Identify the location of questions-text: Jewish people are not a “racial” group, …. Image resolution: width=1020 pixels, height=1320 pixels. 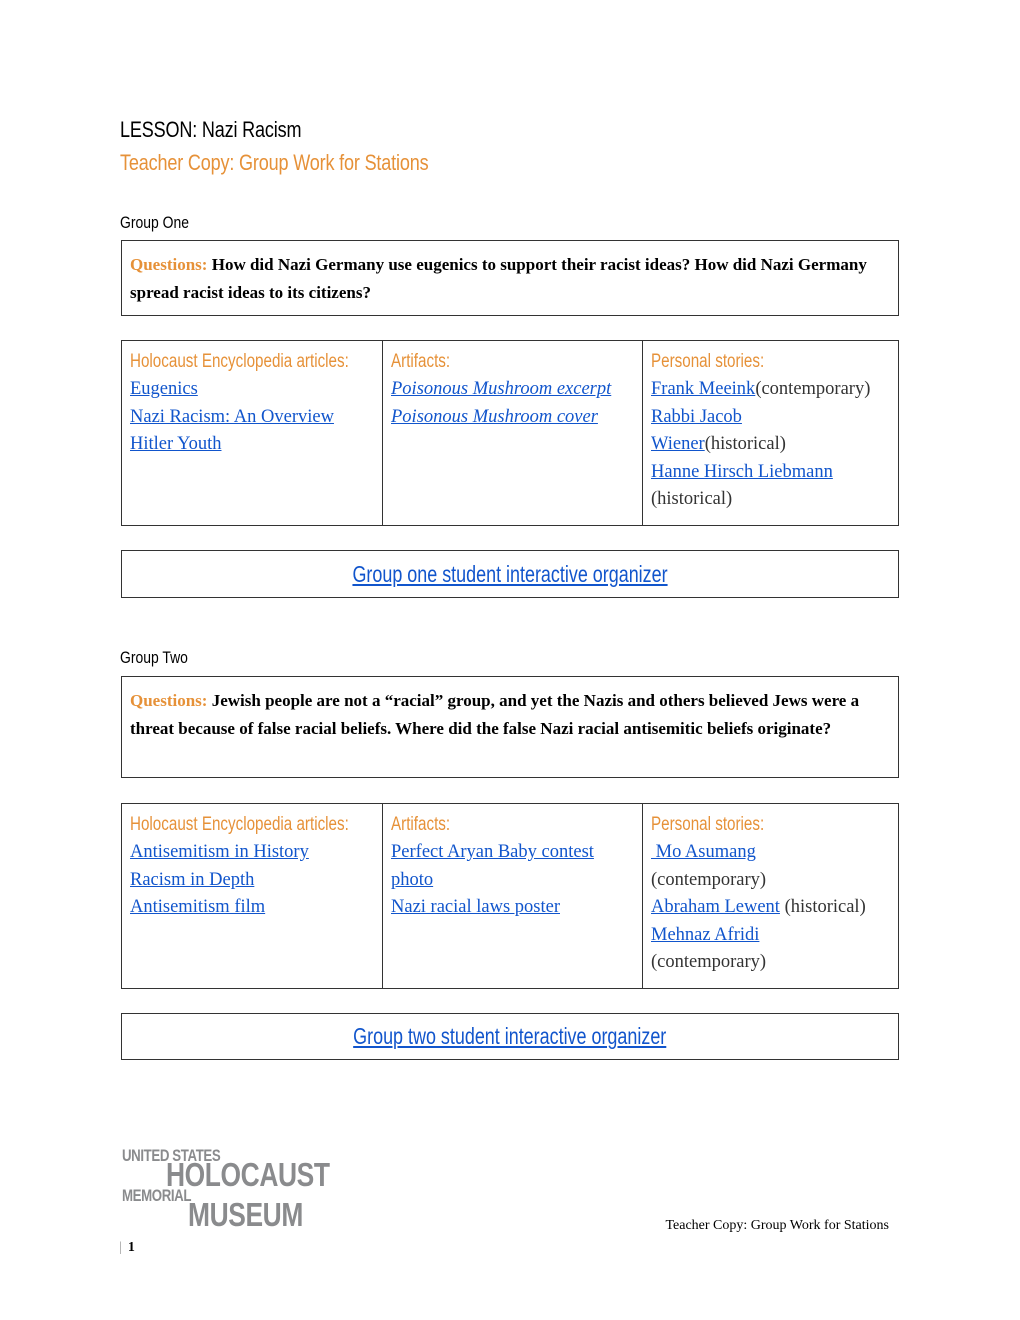
(495, 714).